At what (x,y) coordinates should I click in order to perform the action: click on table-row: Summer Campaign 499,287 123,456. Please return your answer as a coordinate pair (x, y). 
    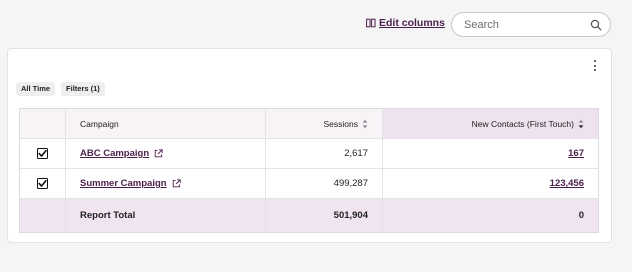
    Looking at the image, I should click on (309, 184).